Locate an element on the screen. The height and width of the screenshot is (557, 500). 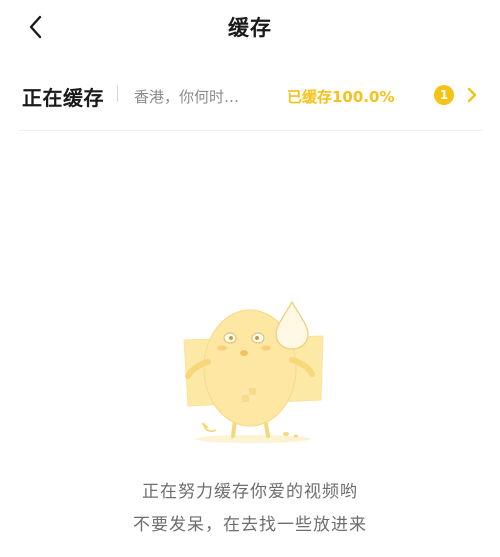
header-bar: 缓存 is located at coordinates (250, 28).